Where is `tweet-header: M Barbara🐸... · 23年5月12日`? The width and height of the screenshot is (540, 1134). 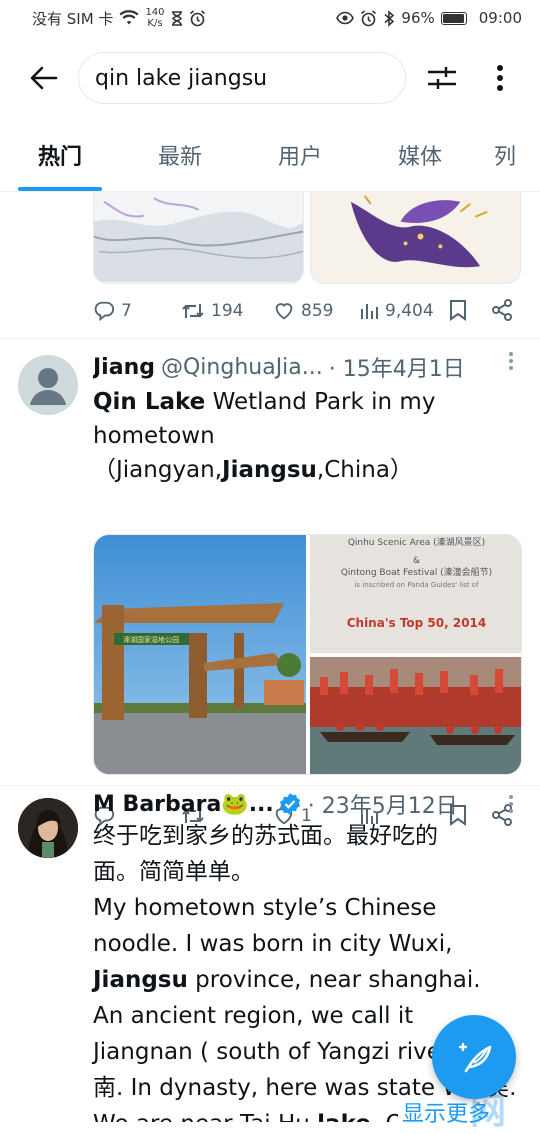
tweet-header: M Barbara🐸... · 23年5月12日 is located at coordinates (306, 804).